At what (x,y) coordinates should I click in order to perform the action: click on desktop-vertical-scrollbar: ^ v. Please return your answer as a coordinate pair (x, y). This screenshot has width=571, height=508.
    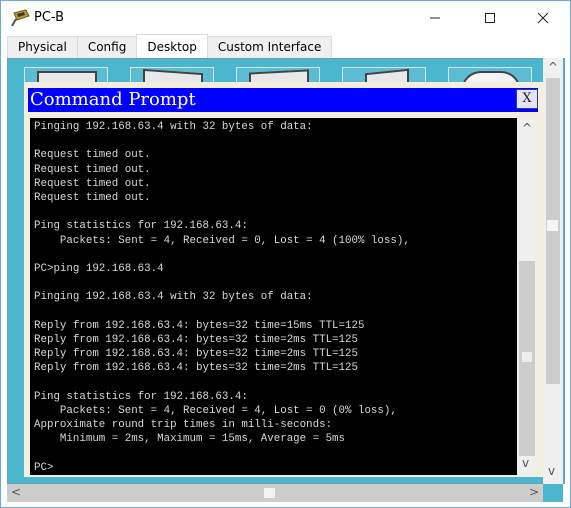
    Looking at the image, I should click on (553, 271).